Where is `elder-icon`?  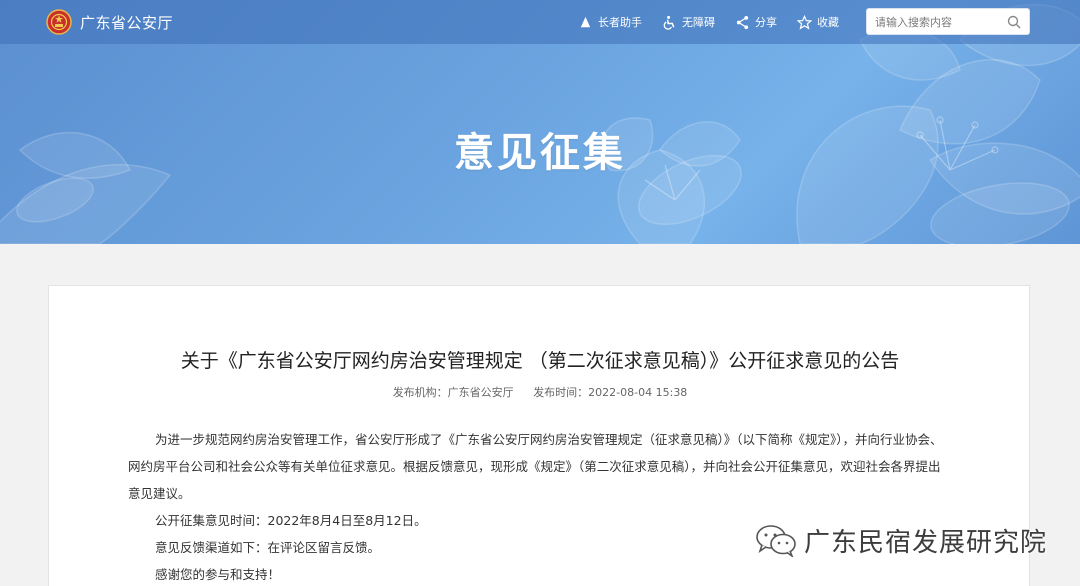
elder-icon is located at coordinates (585, 21).